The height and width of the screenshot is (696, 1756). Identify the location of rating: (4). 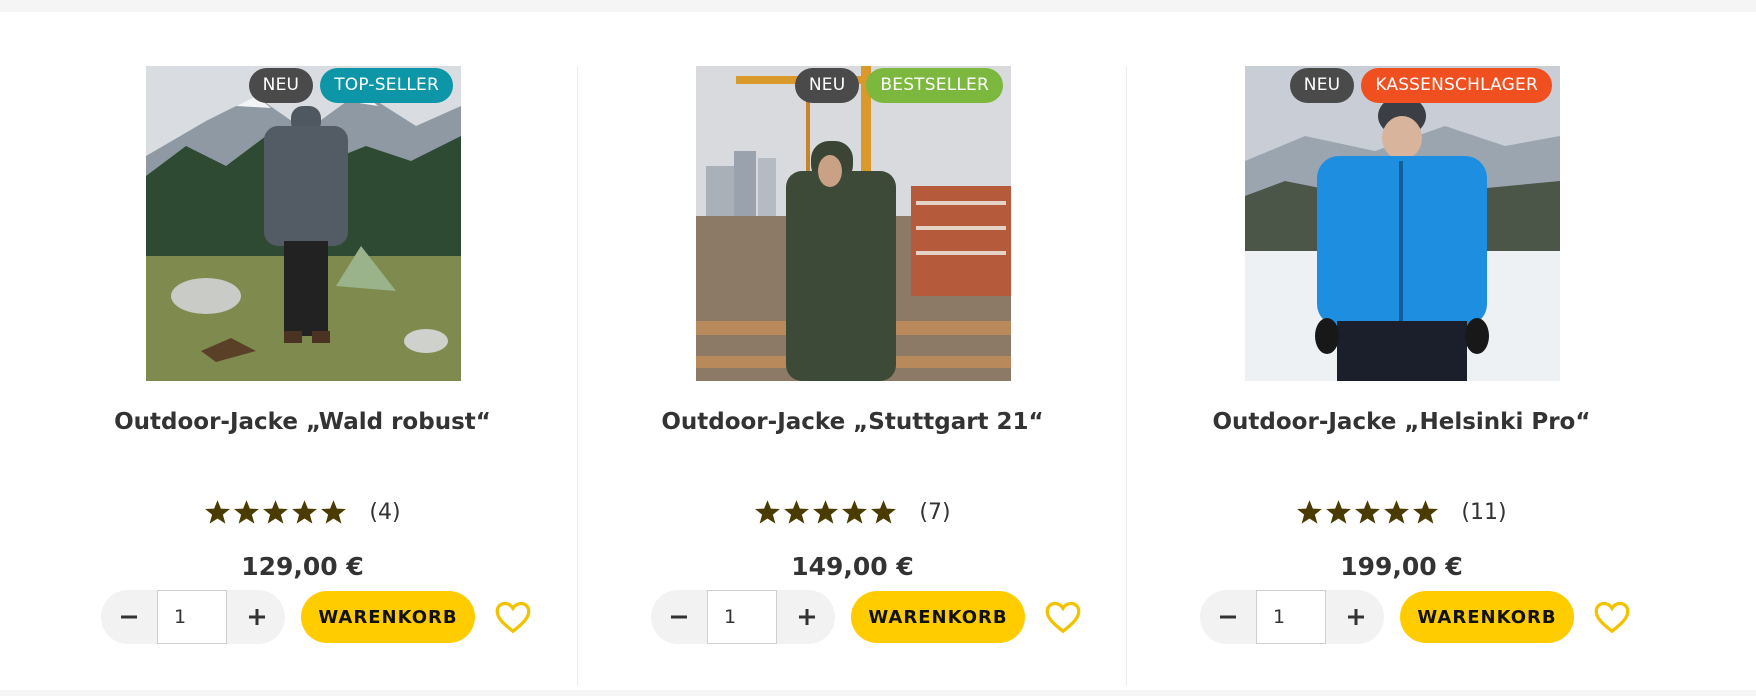
(302, 512).